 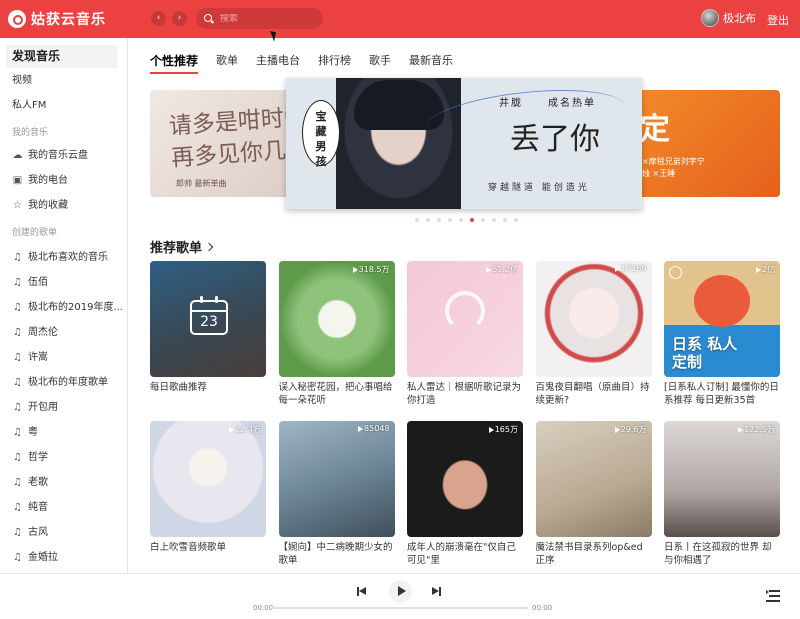 What do you see at coordinates (61, 56) in the screenshot?
I see `sidebar-item-discover: 发现音乐` at bounding box center [61, 56].